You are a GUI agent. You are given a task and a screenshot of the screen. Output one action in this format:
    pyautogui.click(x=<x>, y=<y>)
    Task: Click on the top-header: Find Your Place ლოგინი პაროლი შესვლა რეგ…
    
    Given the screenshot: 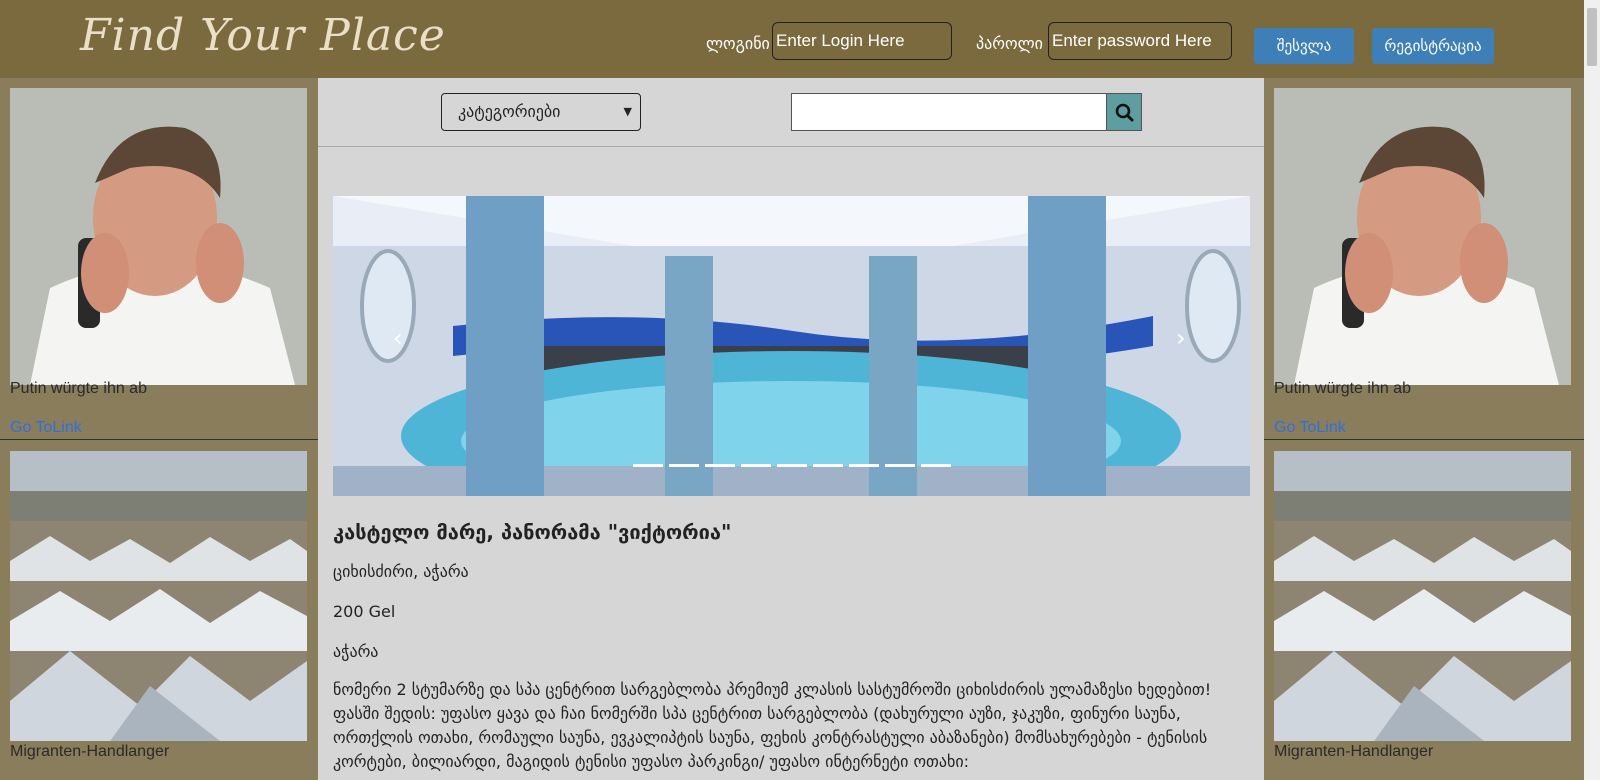 What is the action you would take?
    pyautogui.click(x=792, y=39)
    